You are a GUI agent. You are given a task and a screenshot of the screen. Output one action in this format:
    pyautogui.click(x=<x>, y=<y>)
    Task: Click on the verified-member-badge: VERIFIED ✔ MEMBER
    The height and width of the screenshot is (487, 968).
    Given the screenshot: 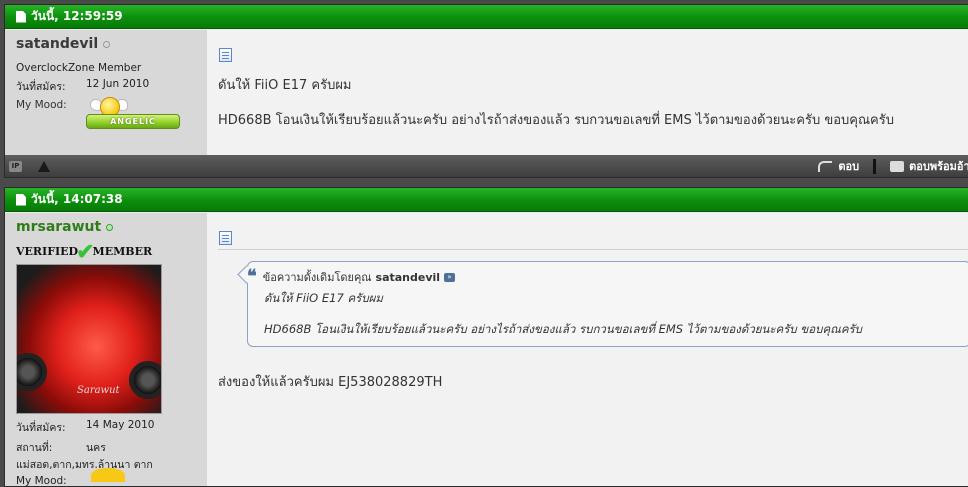 What is the action you would take?
    pyautogui.click(x=106, y=252)
    